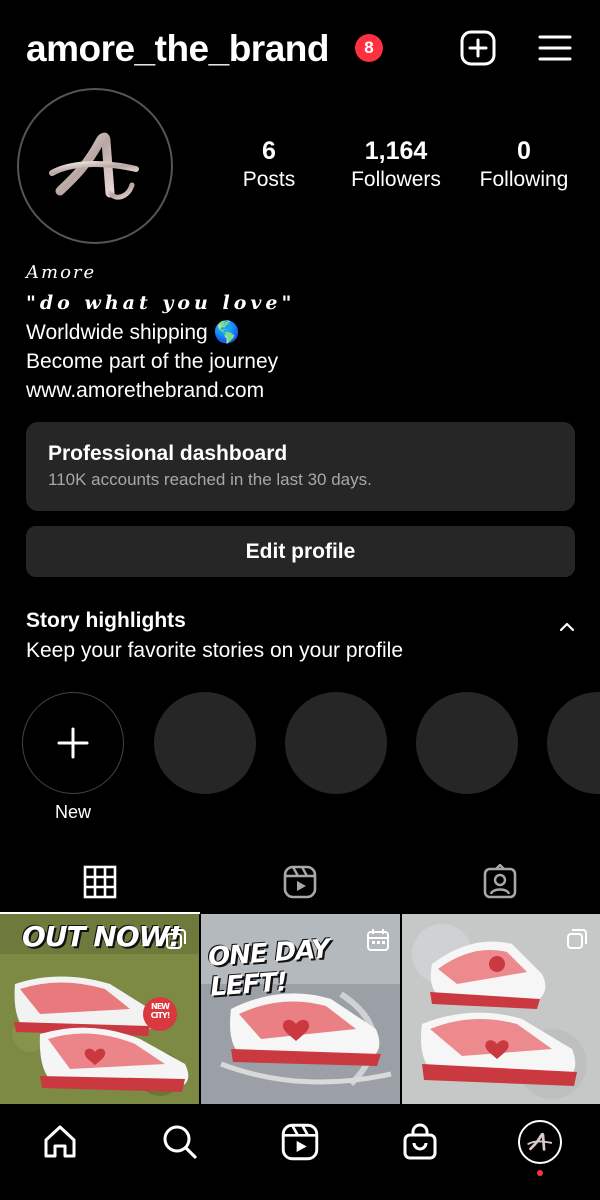 The height and width of the screenshot is (1200, 600). What do you see at coordinates (99, 1009) in the screenshot?
I see `post-thumbnail: OUT NOW! NEW CITY!` at bounding box center [99, 1009].